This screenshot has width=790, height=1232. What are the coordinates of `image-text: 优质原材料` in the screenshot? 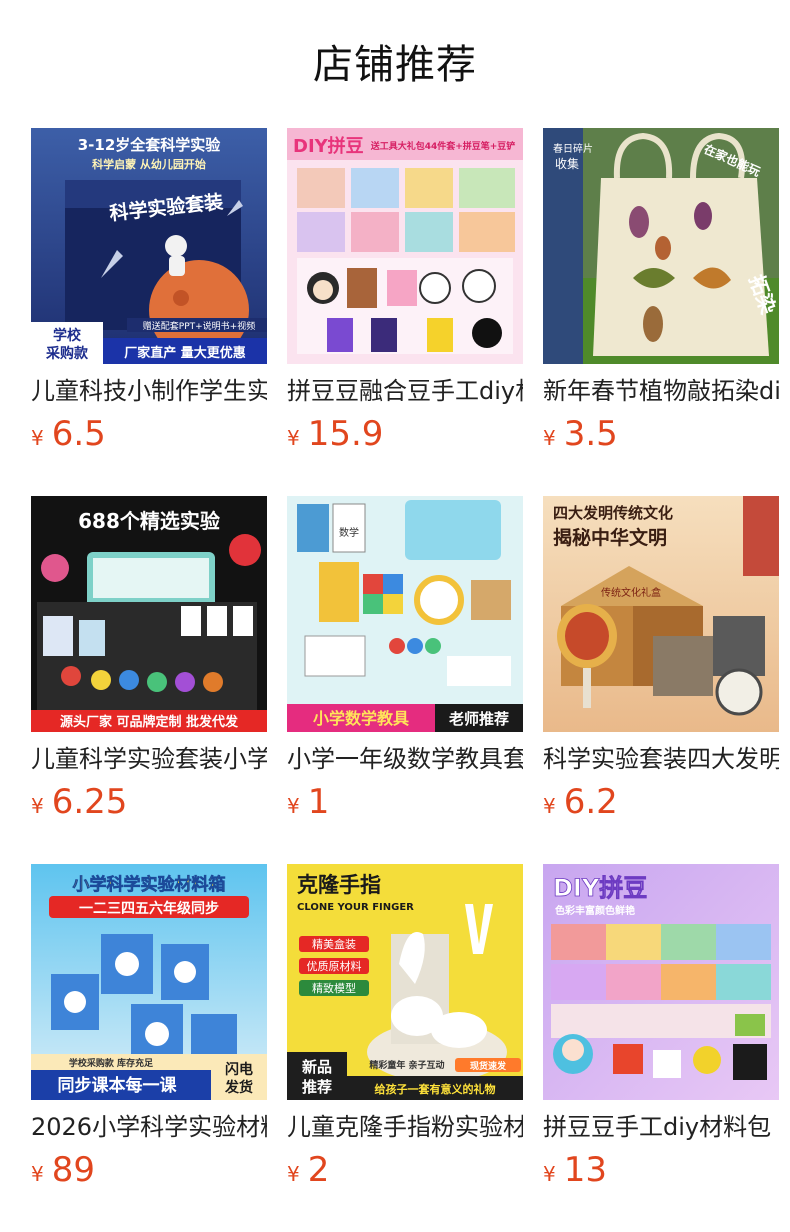 It's located at (334, 966).